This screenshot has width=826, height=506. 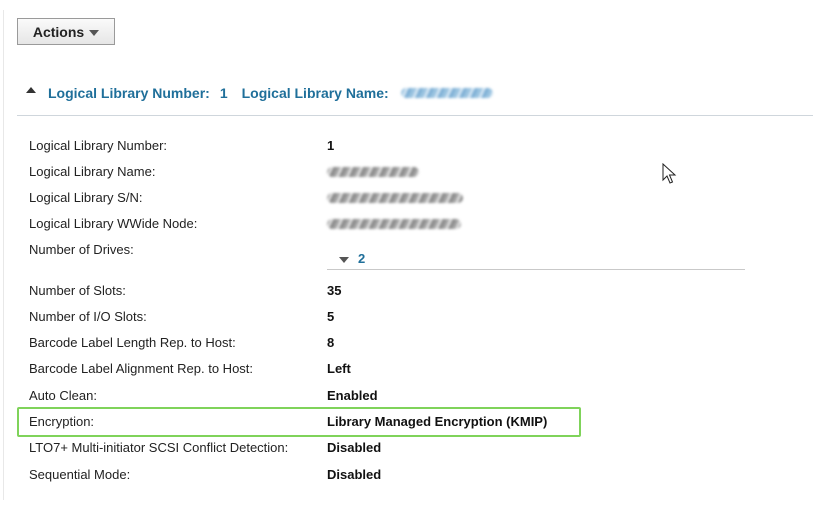 What do you see at coordinates (3, 255) in the screenshot?
I see `left-border` at bounding box center [3, 255].